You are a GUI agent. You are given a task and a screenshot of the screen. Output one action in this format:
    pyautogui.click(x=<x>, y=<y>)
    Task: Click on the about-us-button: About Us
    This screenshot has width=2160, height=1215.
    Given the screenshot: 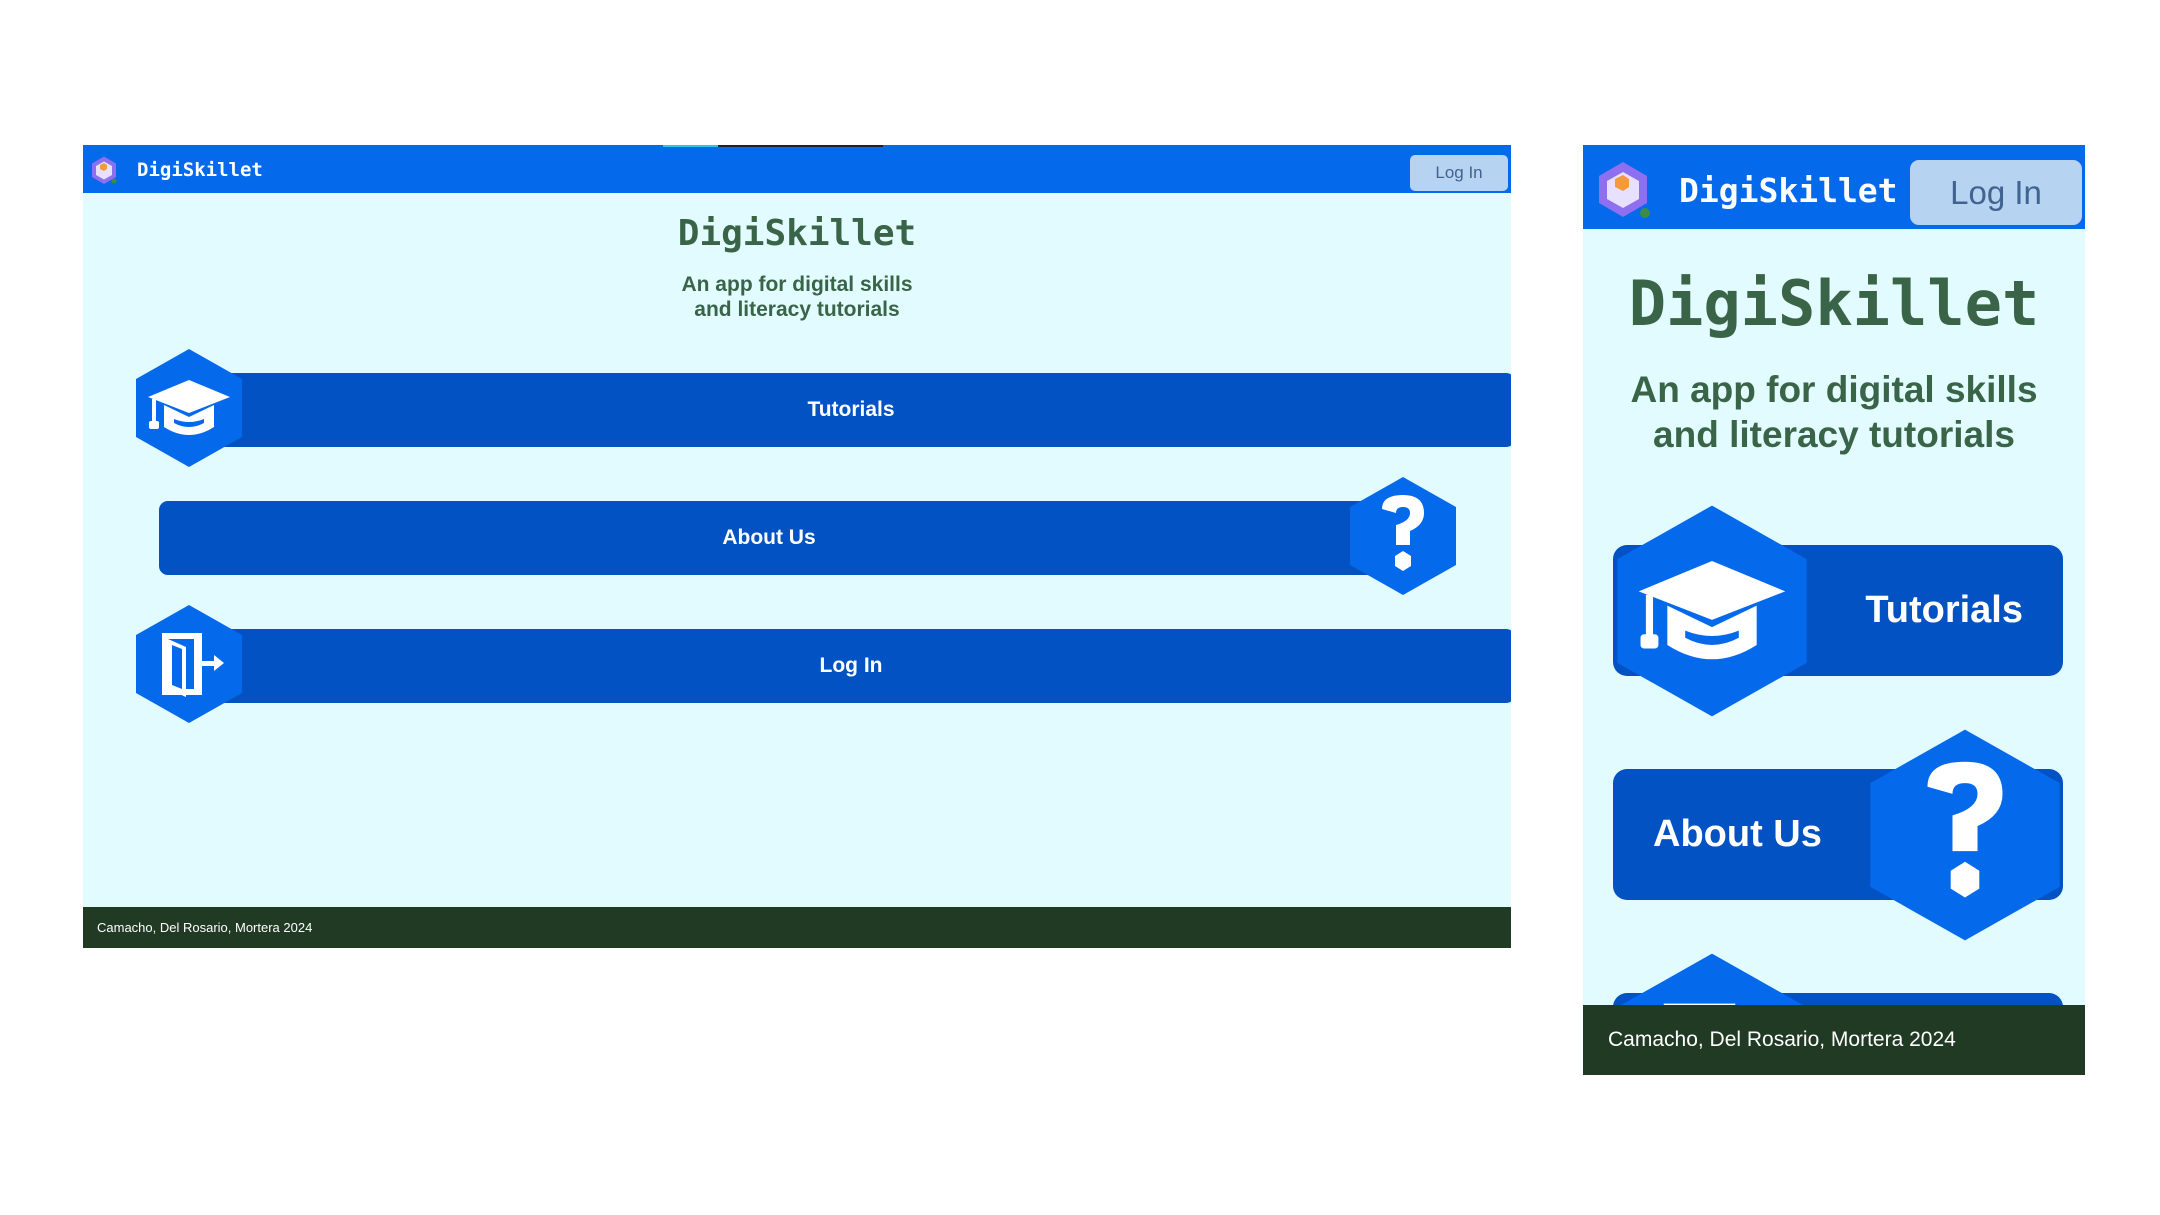 What is the action you would take?
    pyautogui.click(x=769, y=538)
    